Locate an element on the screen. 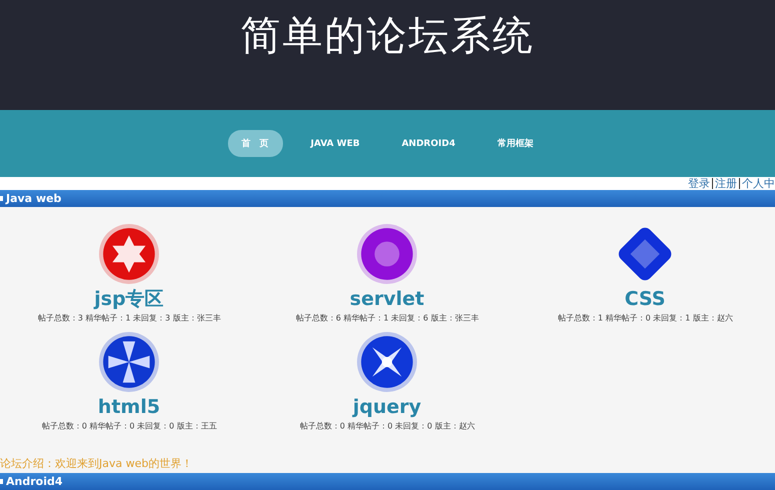 This screenshot has height=490, width=775. forum-stats: 帖子总数：0 精华帖子：0 未回复：0 版主：王五 is located at coordinates (129, 426).